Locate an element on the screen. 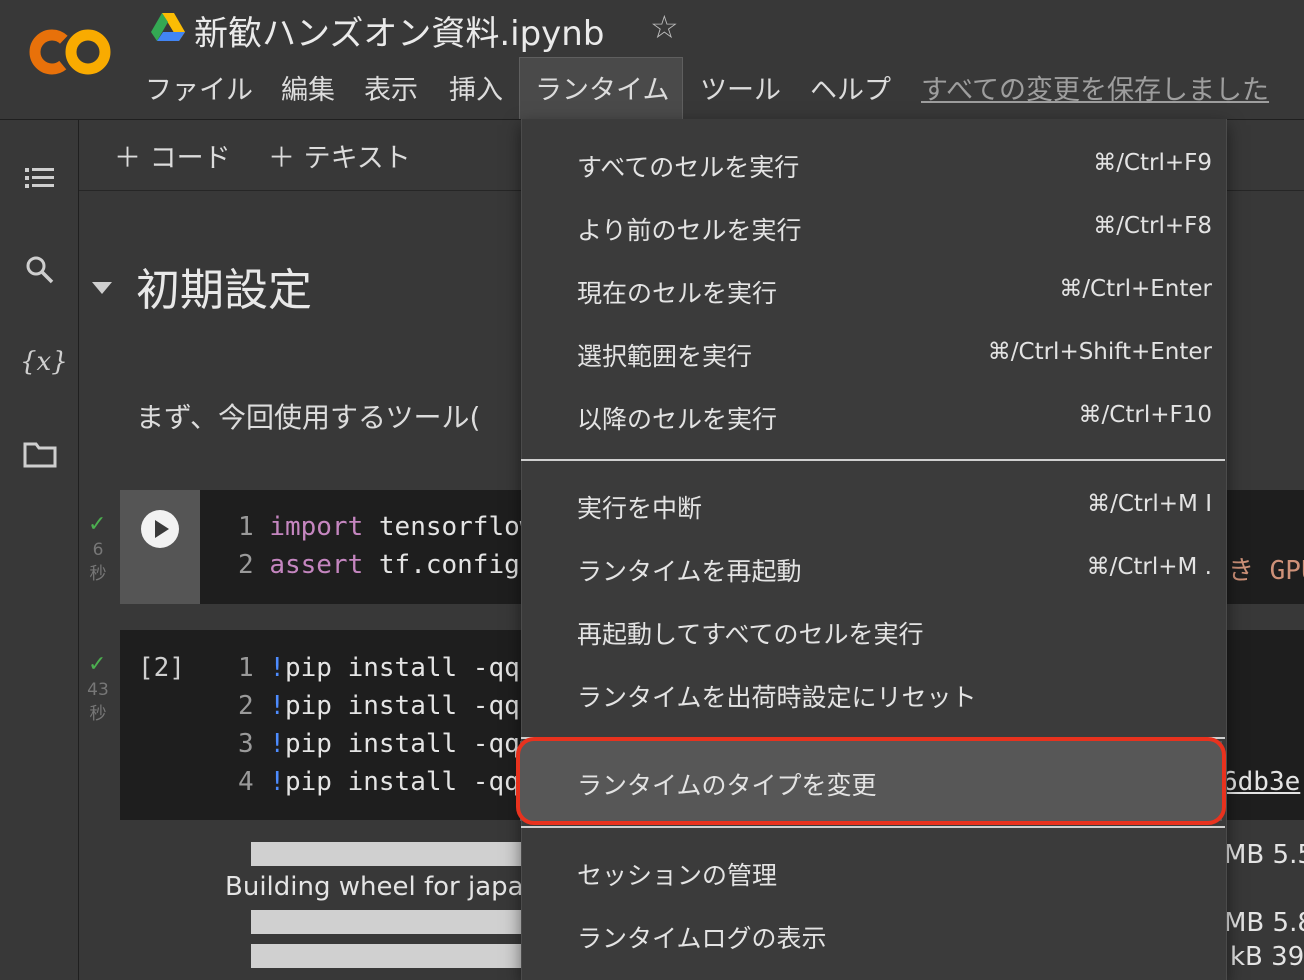  add-text-button: ＋ テキスト is located at coordinates (339, 155).